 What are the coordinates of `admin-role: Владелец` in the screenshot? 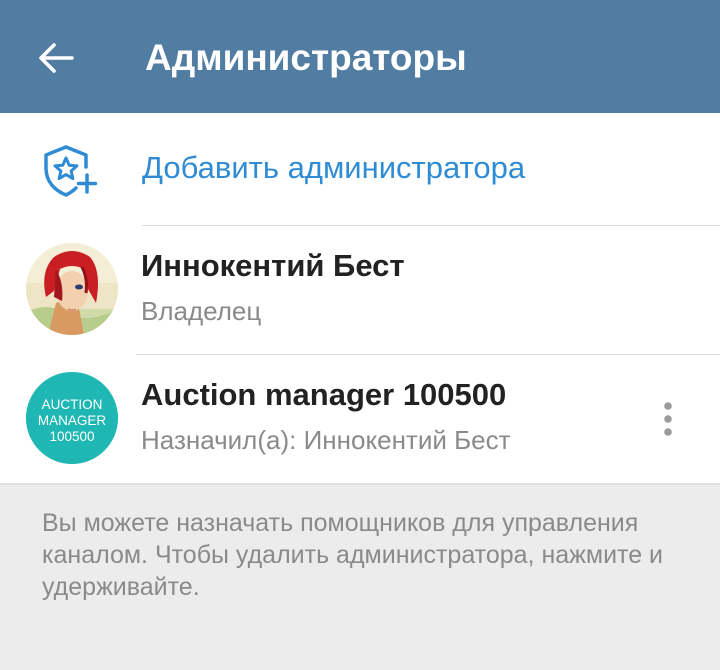 It's located at (201, 311).